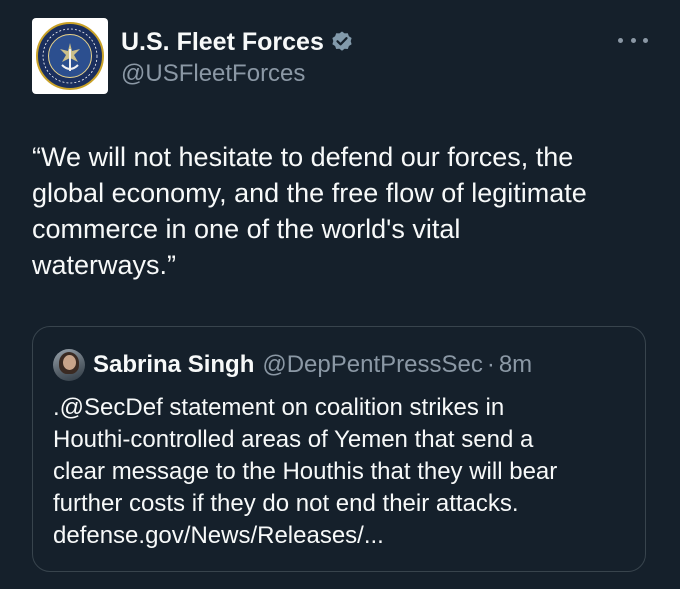  I want to click on seal-ring, so click(70, 56).